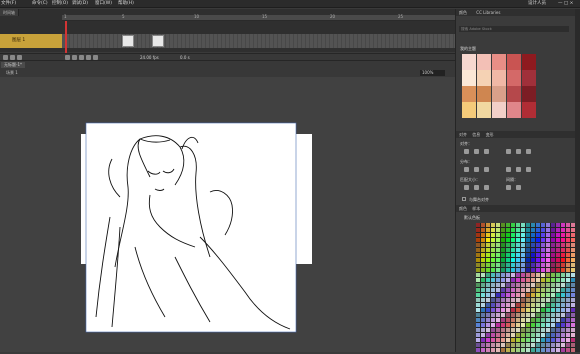 The image size is (580, 354). What do you see at coordinates (463, 134) in the screenshot?
I see `tab-align: 对齐` at bounding box center [463, 134].